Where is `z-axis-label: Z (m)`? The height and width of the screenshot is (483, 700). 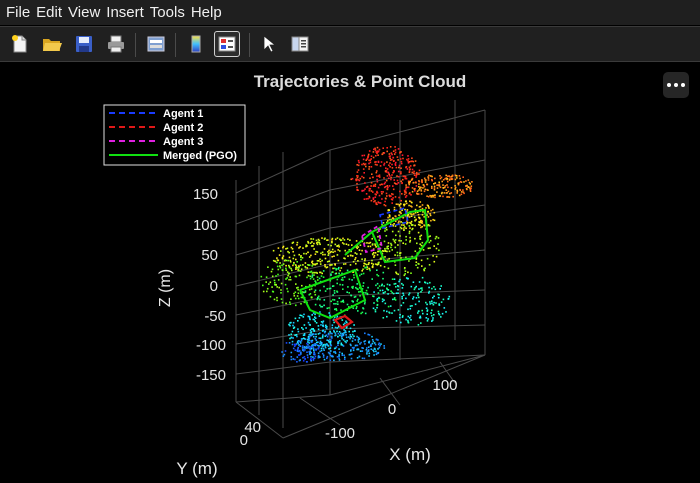 z-axis-label: Z (m) is located at coordinates (165, 288).